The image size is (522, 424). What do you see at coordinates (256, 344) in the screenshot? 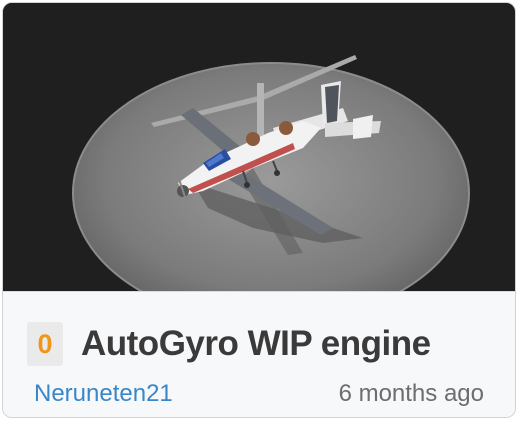
I see `craft-title-link: AutoGyro WIP engine` at bounding box center [256, 344].